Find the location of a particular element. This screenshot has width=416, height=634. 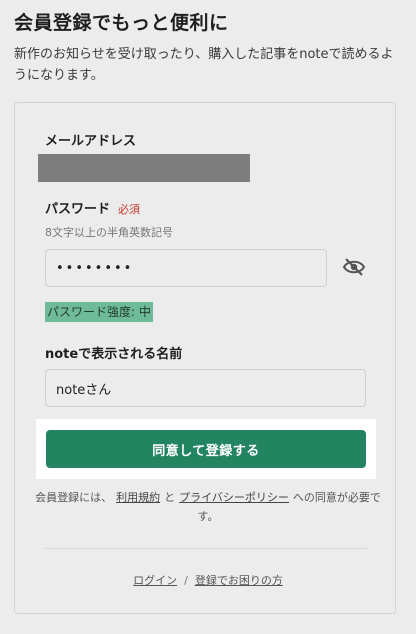

password-input is located at coordinates (186, 268).